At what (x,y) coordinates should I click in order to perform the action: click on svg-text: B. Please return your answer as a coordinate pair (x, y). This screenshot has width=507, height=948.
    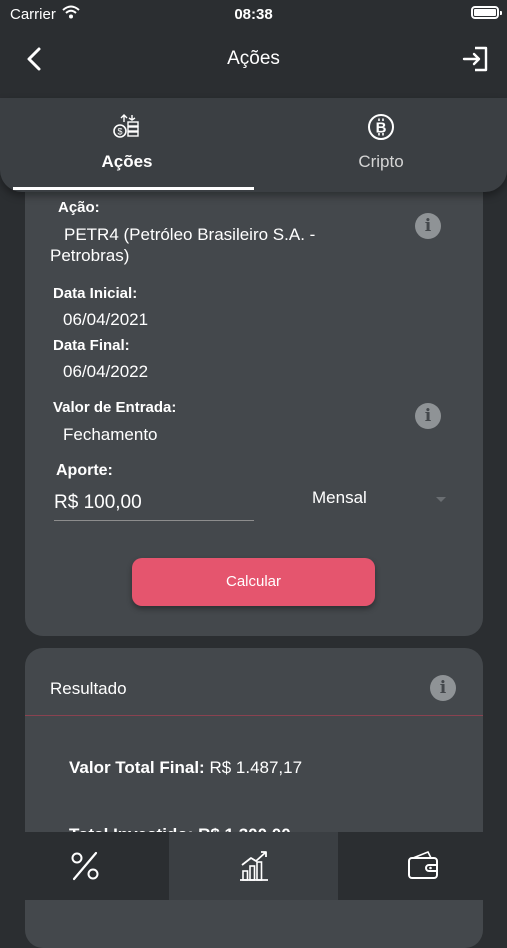
    Looking at the image, I should click on (381, 128).